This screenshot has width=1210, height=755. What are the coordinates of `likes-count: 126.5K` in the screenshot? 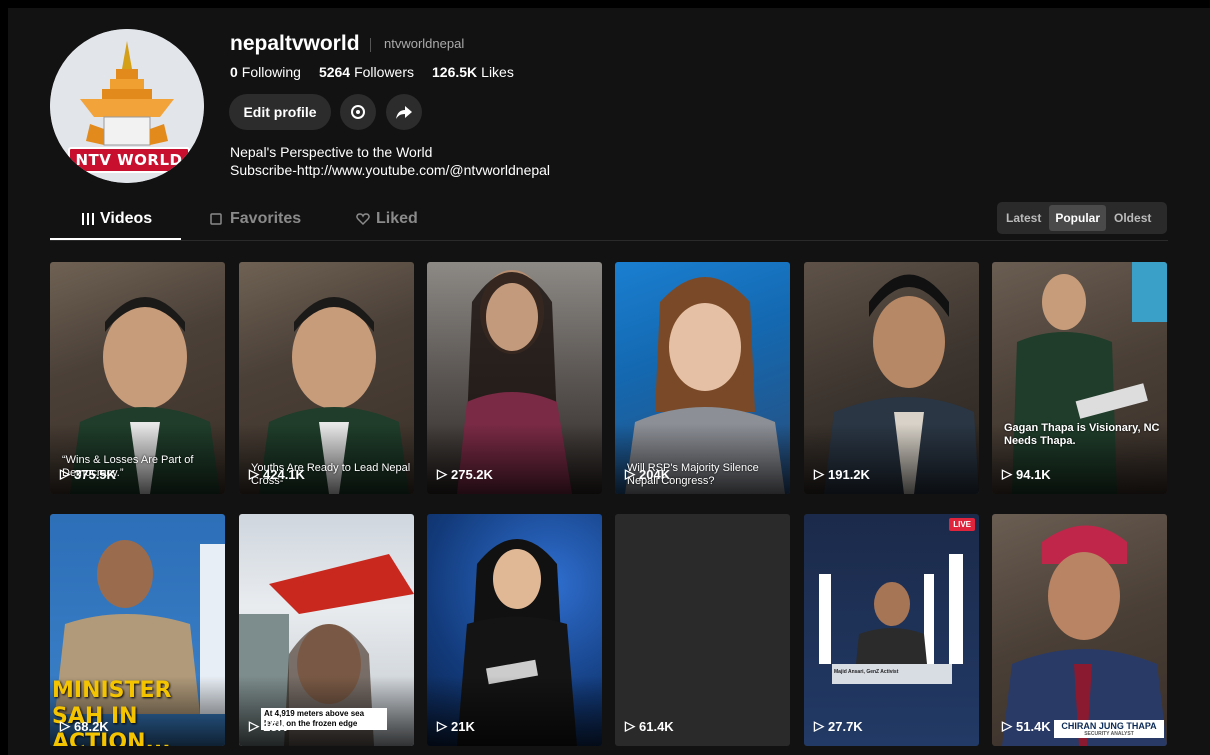 It's located at (455, 72).